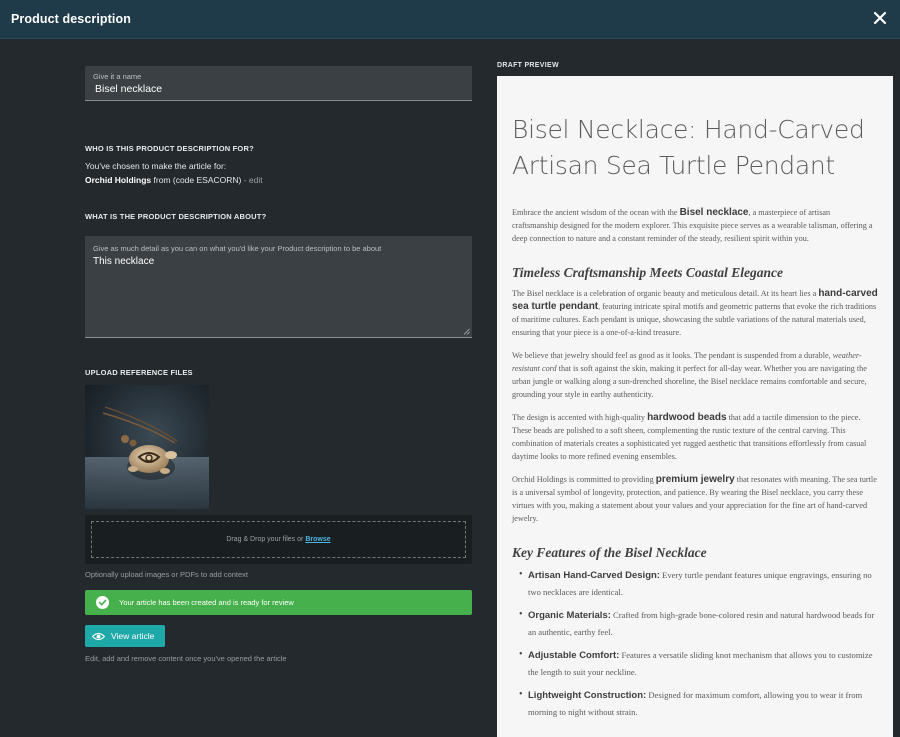  I want to click on modal-title: Product description, so click(71, 19).